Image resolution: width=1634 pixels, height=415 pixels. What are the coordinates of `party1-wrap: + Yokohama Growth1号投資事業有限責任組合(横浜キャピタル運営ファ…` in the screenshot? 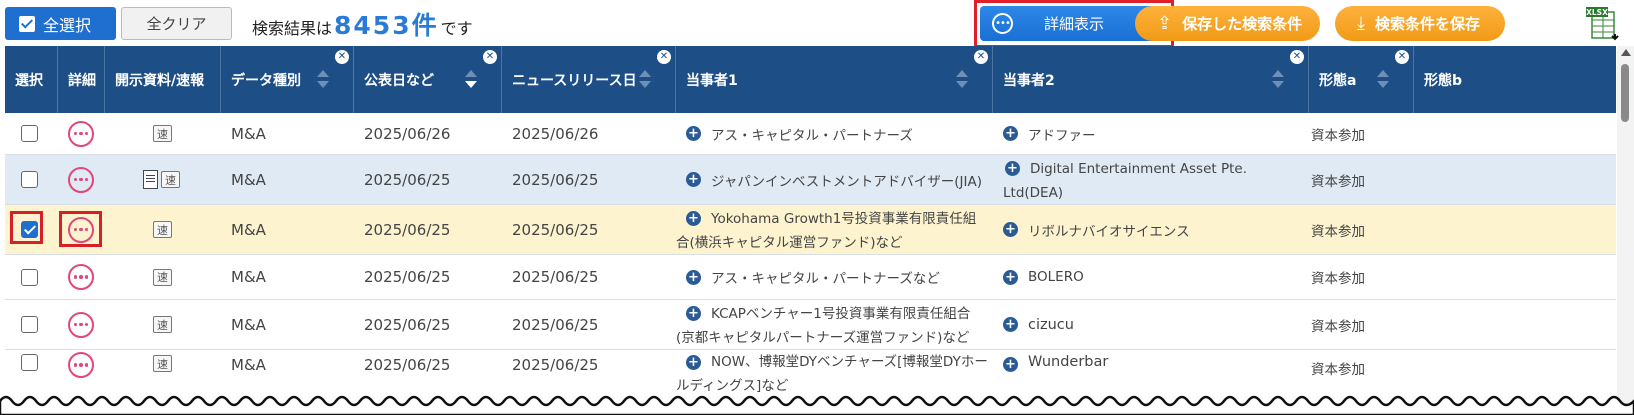 It's located at (834, 230).